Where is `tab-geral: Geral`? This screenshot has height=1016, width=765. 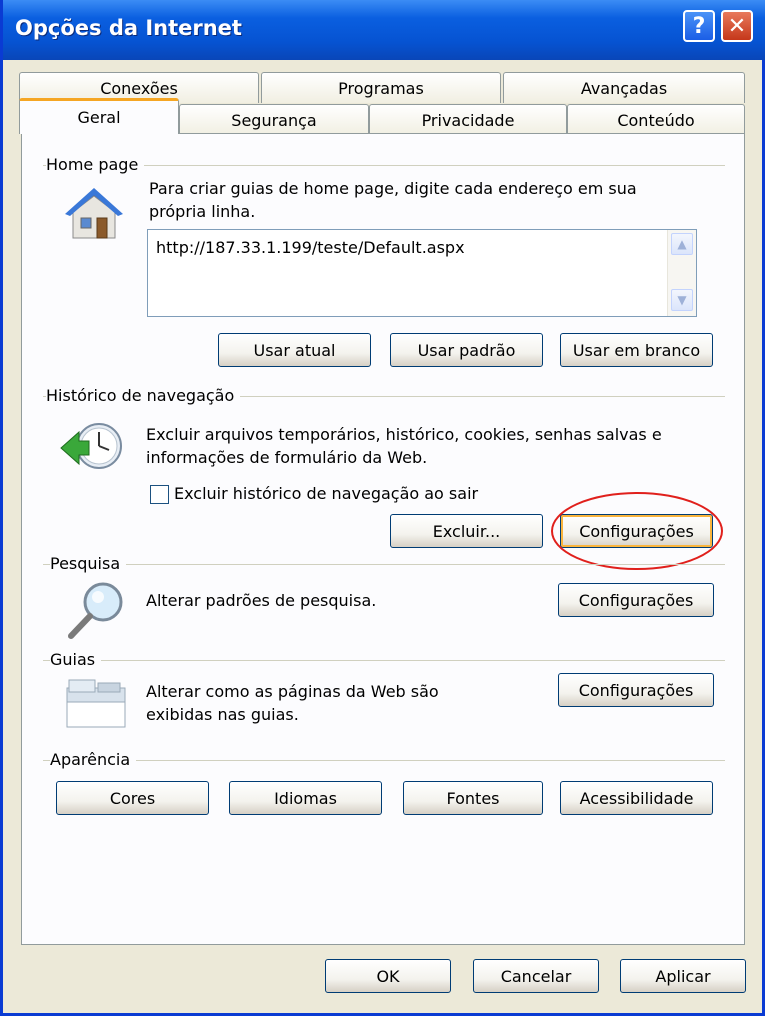
tab-geral: Geral is located at coordinates (99, 116).